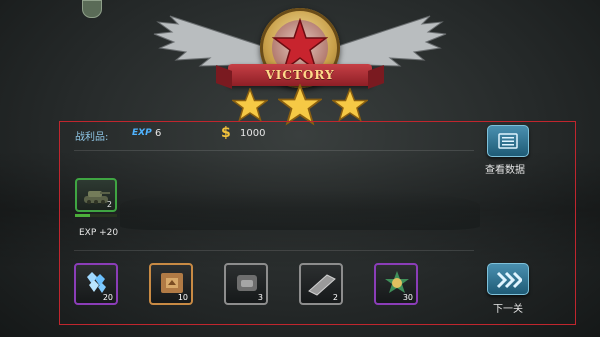  Describe the element at coordinates (142, 133) in the screenshot. I see `exp-icon: EXP` at that location.